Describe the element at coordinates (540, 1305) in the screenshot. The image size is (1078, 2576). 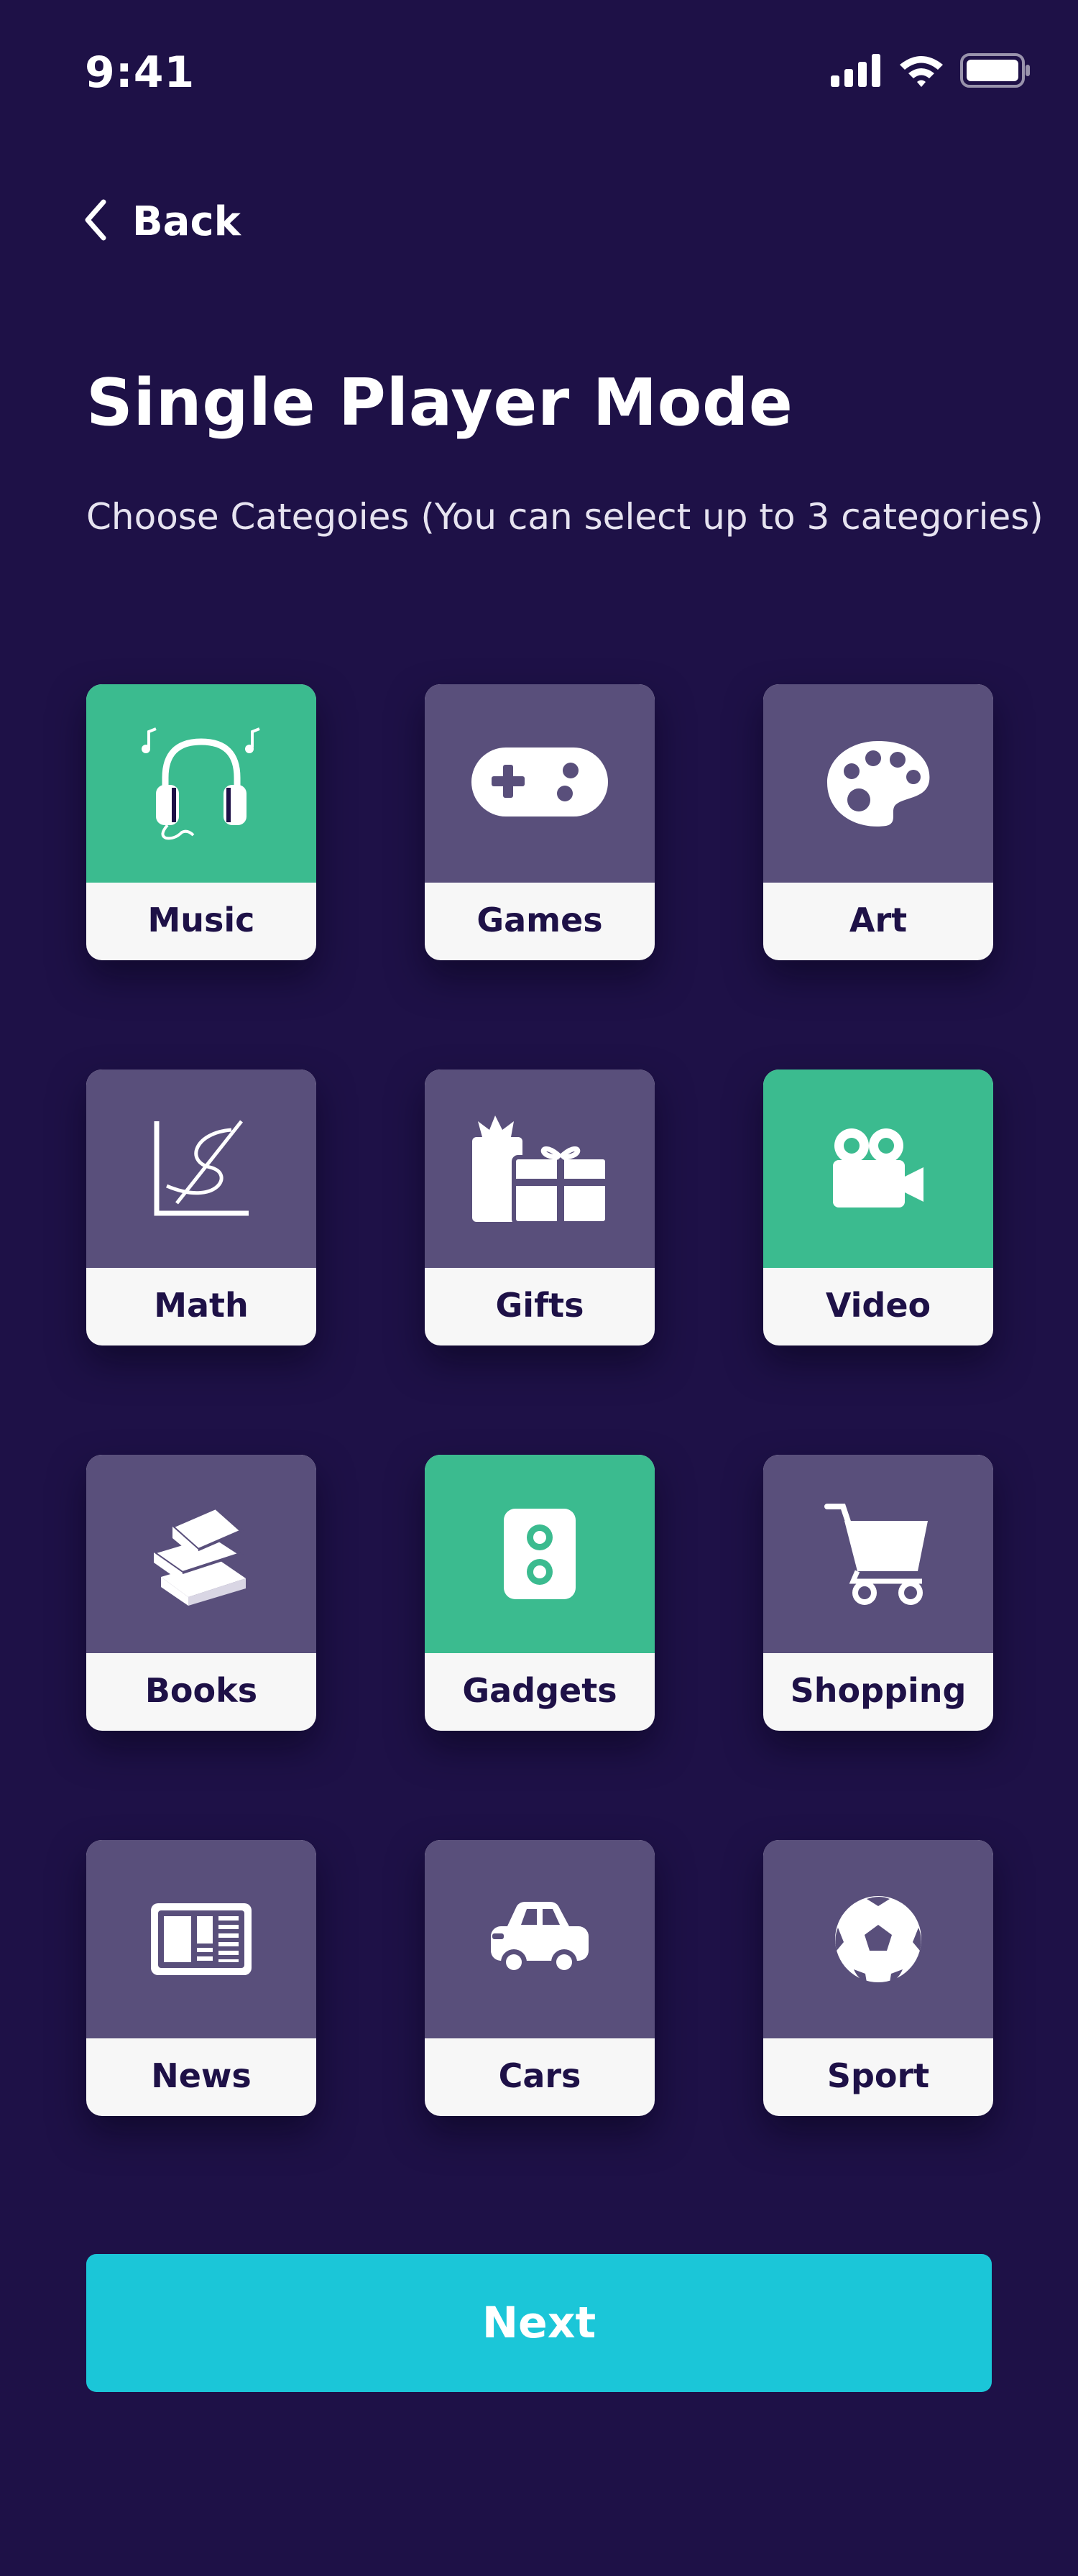
I see `card-label: Gifts` at that location.